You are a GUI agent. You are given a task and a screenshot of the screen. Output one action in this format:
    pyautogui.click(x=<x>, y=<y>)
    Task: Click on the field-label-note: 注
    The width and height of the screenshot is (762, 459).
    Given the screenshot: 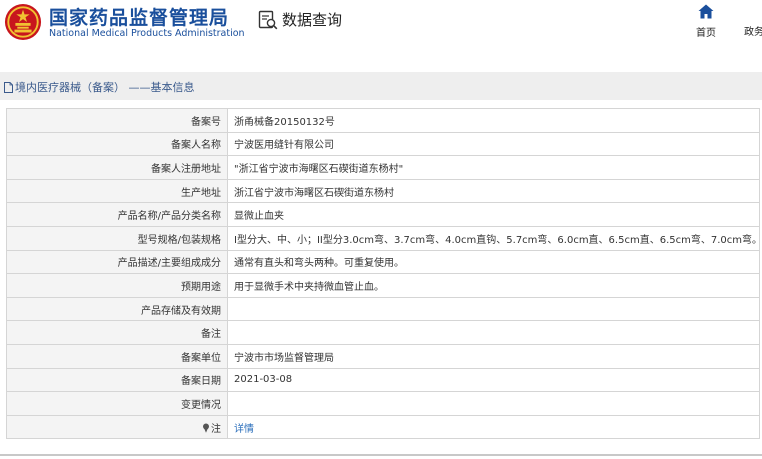 What is the action you would take?
    pyautogui.click(x=117, y=427)
    